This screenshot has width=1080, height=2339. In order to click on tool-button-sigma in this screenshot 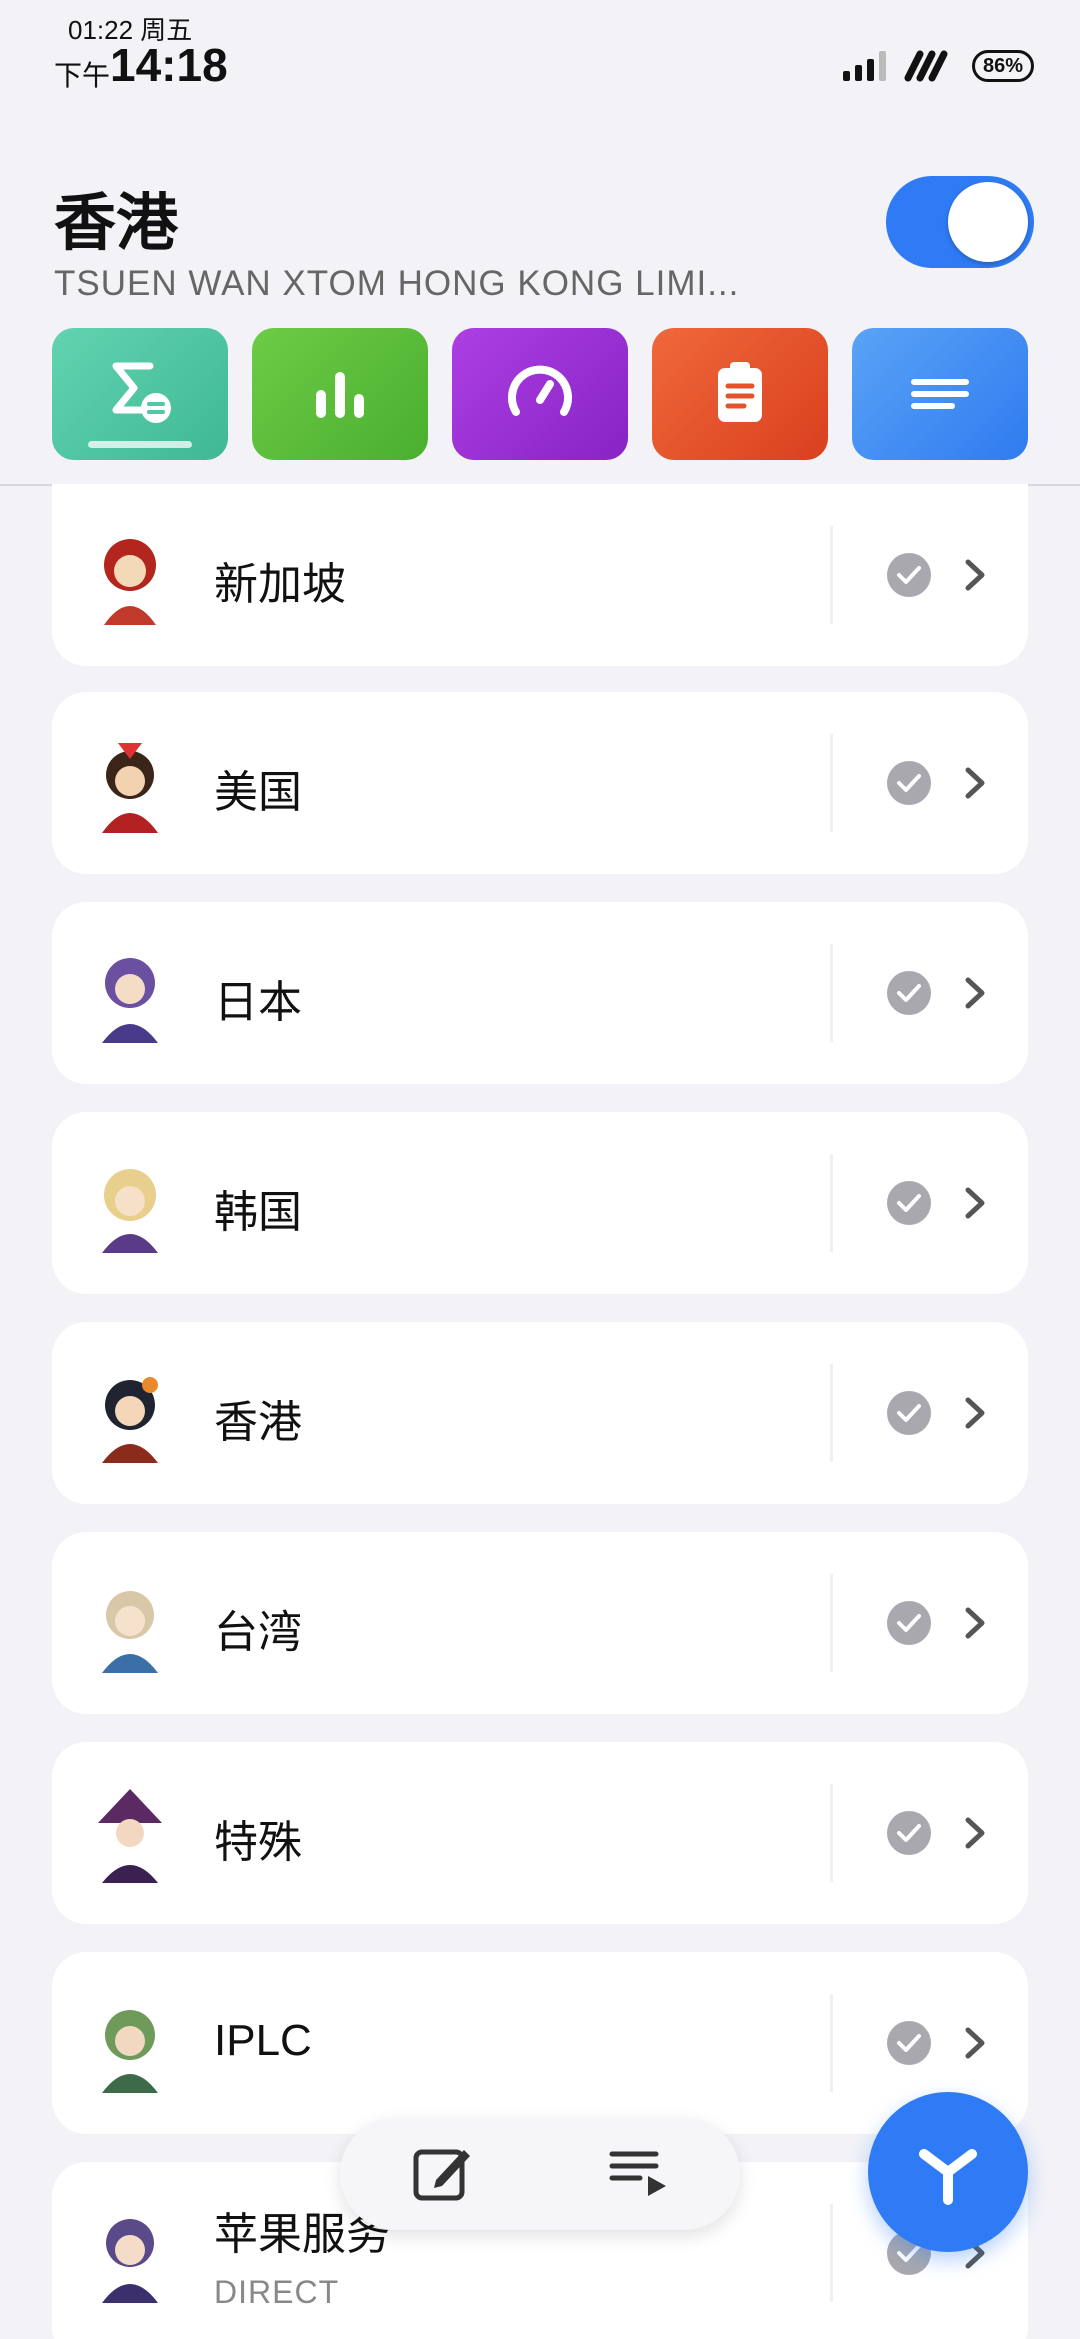, I will do `click(140, 394)`.